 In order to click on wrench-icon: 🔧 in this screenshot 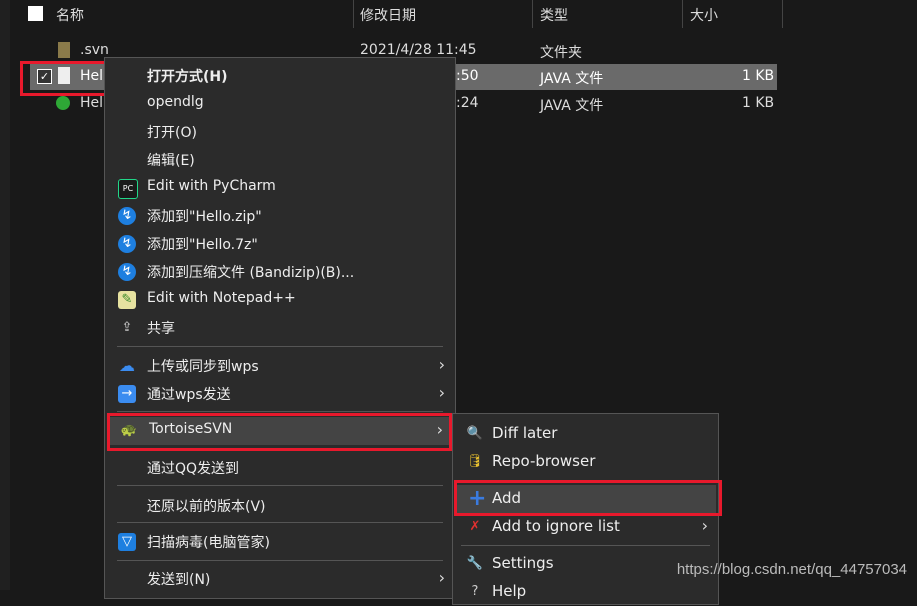, I will do `click(475, 563)`.